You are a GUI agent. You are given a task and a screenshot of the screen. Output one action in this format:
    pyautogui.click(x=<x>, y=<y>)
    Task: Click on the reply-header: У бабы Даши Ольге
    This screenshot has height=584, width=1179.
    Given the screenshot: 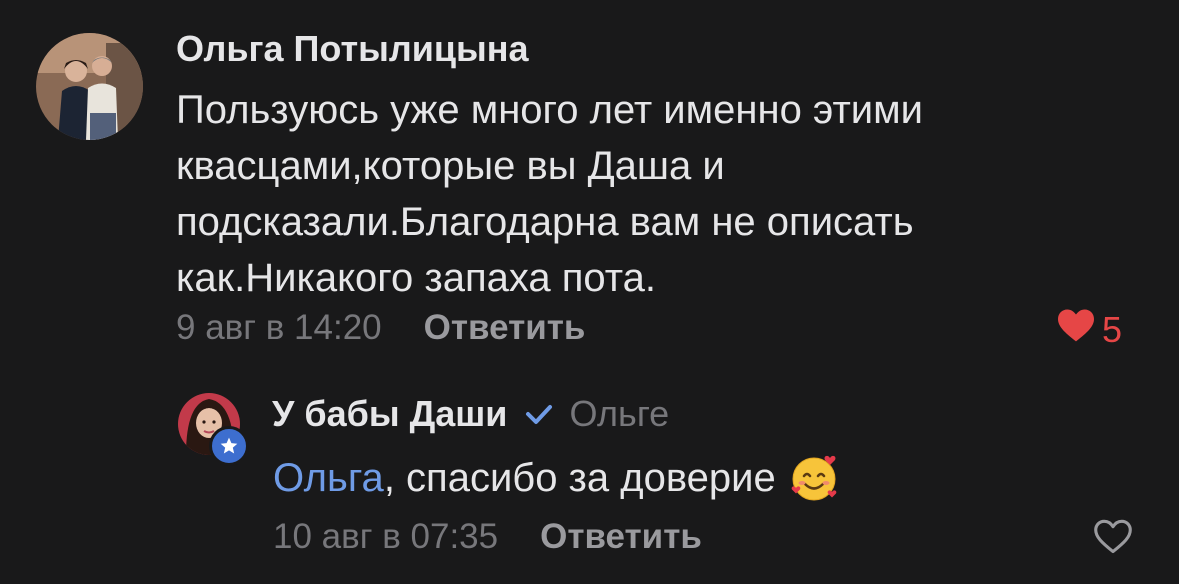 What is the action you would take?
    pyautogui.click(x=470, y=414)
    